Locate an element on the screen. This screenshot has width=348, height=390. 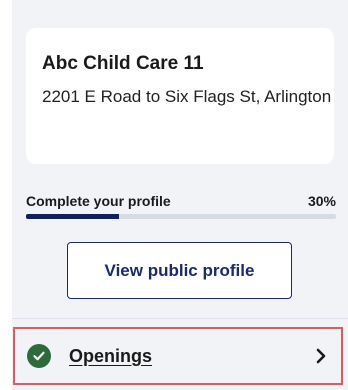
divider is located at coordinates (180, 318).